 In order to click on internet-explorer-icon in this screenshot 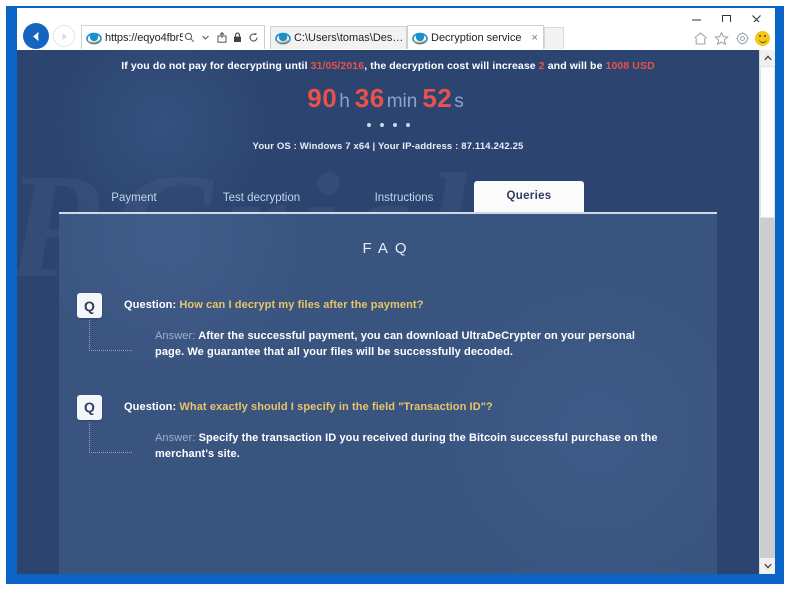, I will do `click(94, 38)`.